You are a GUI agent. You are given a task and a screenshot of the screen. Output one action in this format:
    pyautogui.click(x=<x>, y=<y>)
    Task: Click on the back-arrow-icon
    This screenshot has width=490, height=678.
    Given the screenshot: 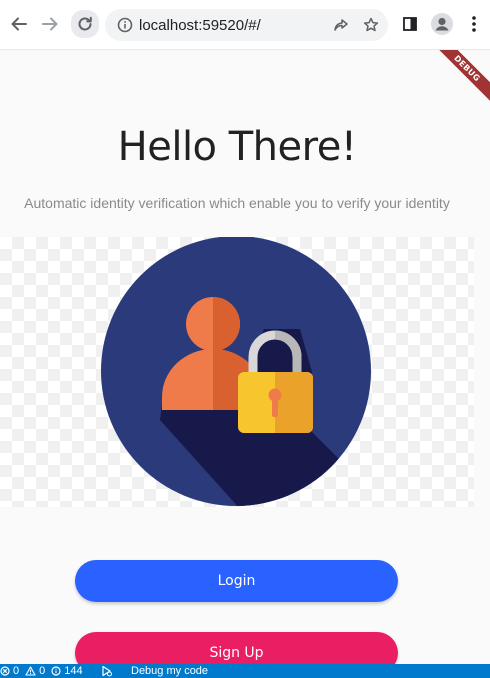 What is the action you would take?
    pyautogui.click(x=19, y=24)
    